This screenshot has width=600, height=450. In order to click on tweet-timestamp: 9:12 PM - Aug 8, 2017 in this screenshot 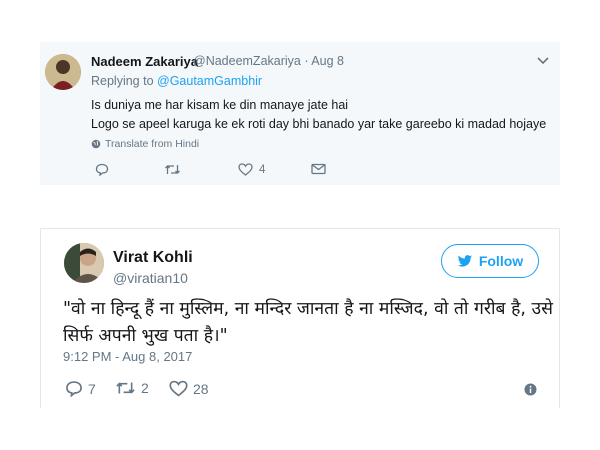, I will do `click(127, 356)`.